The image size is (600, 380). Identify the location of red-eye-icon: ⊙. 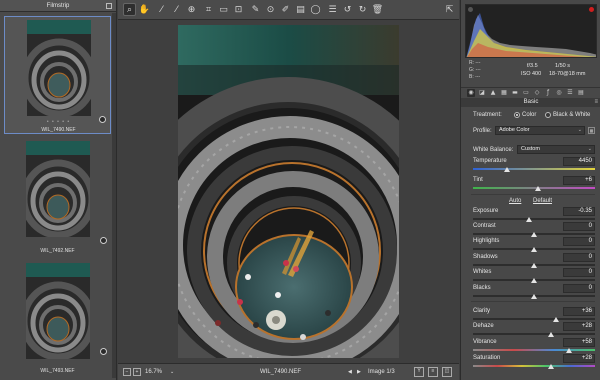
(270, 9).